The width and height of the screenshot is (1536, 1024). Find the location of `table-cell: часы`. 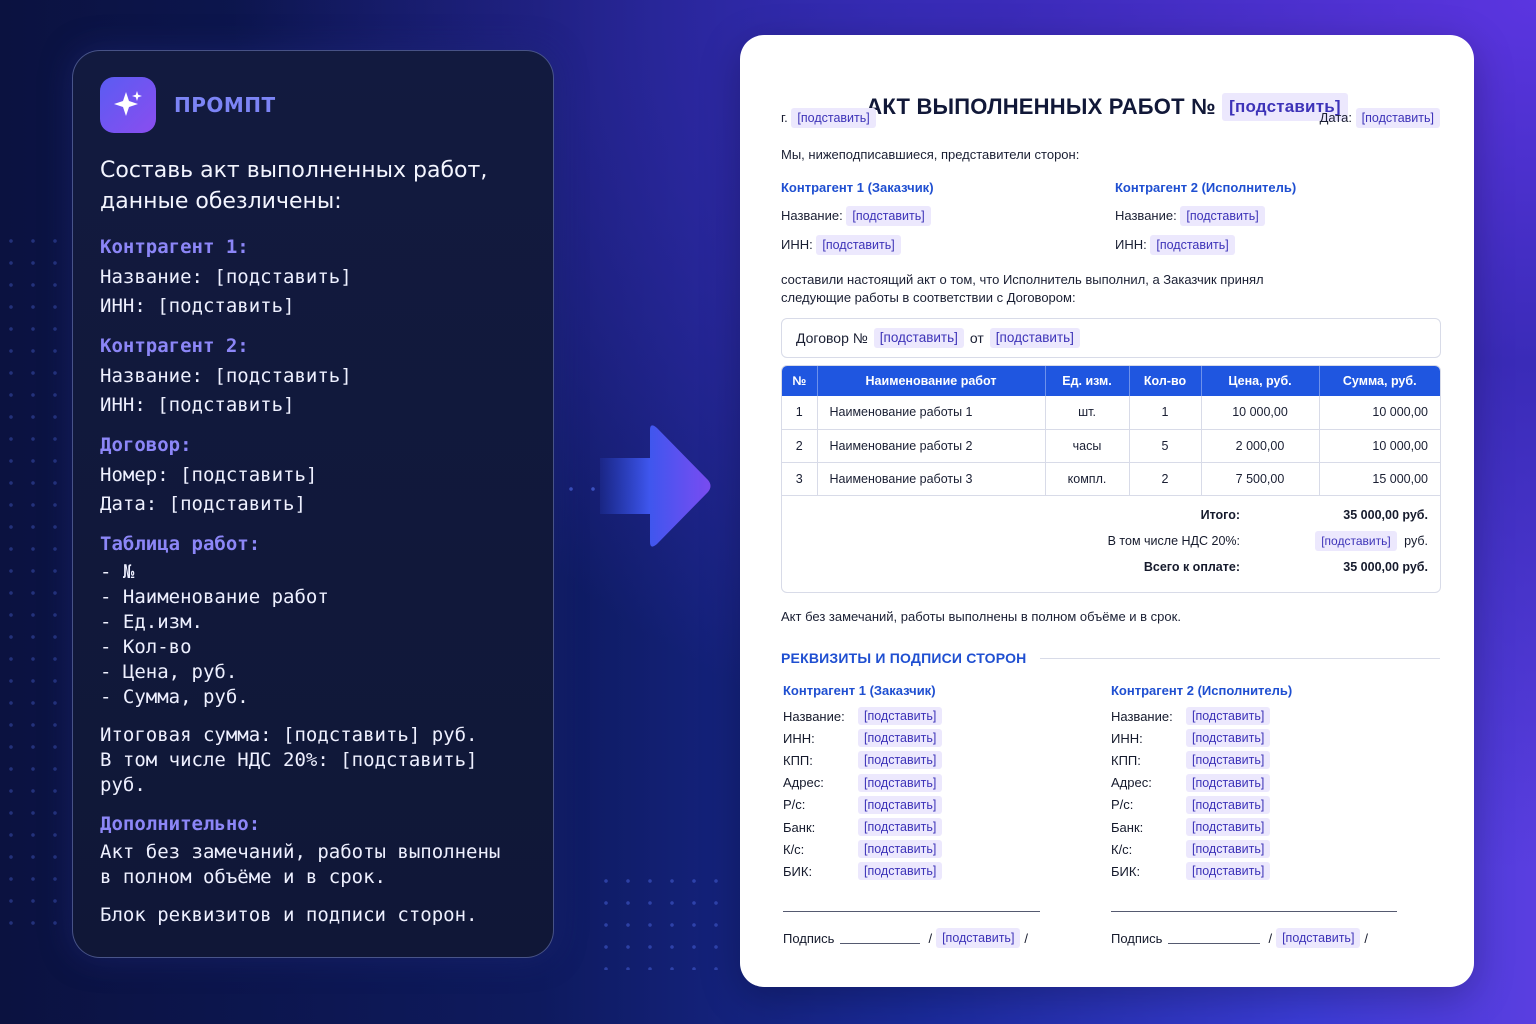

table-cell: часы is located at coordinates (1087, 446).